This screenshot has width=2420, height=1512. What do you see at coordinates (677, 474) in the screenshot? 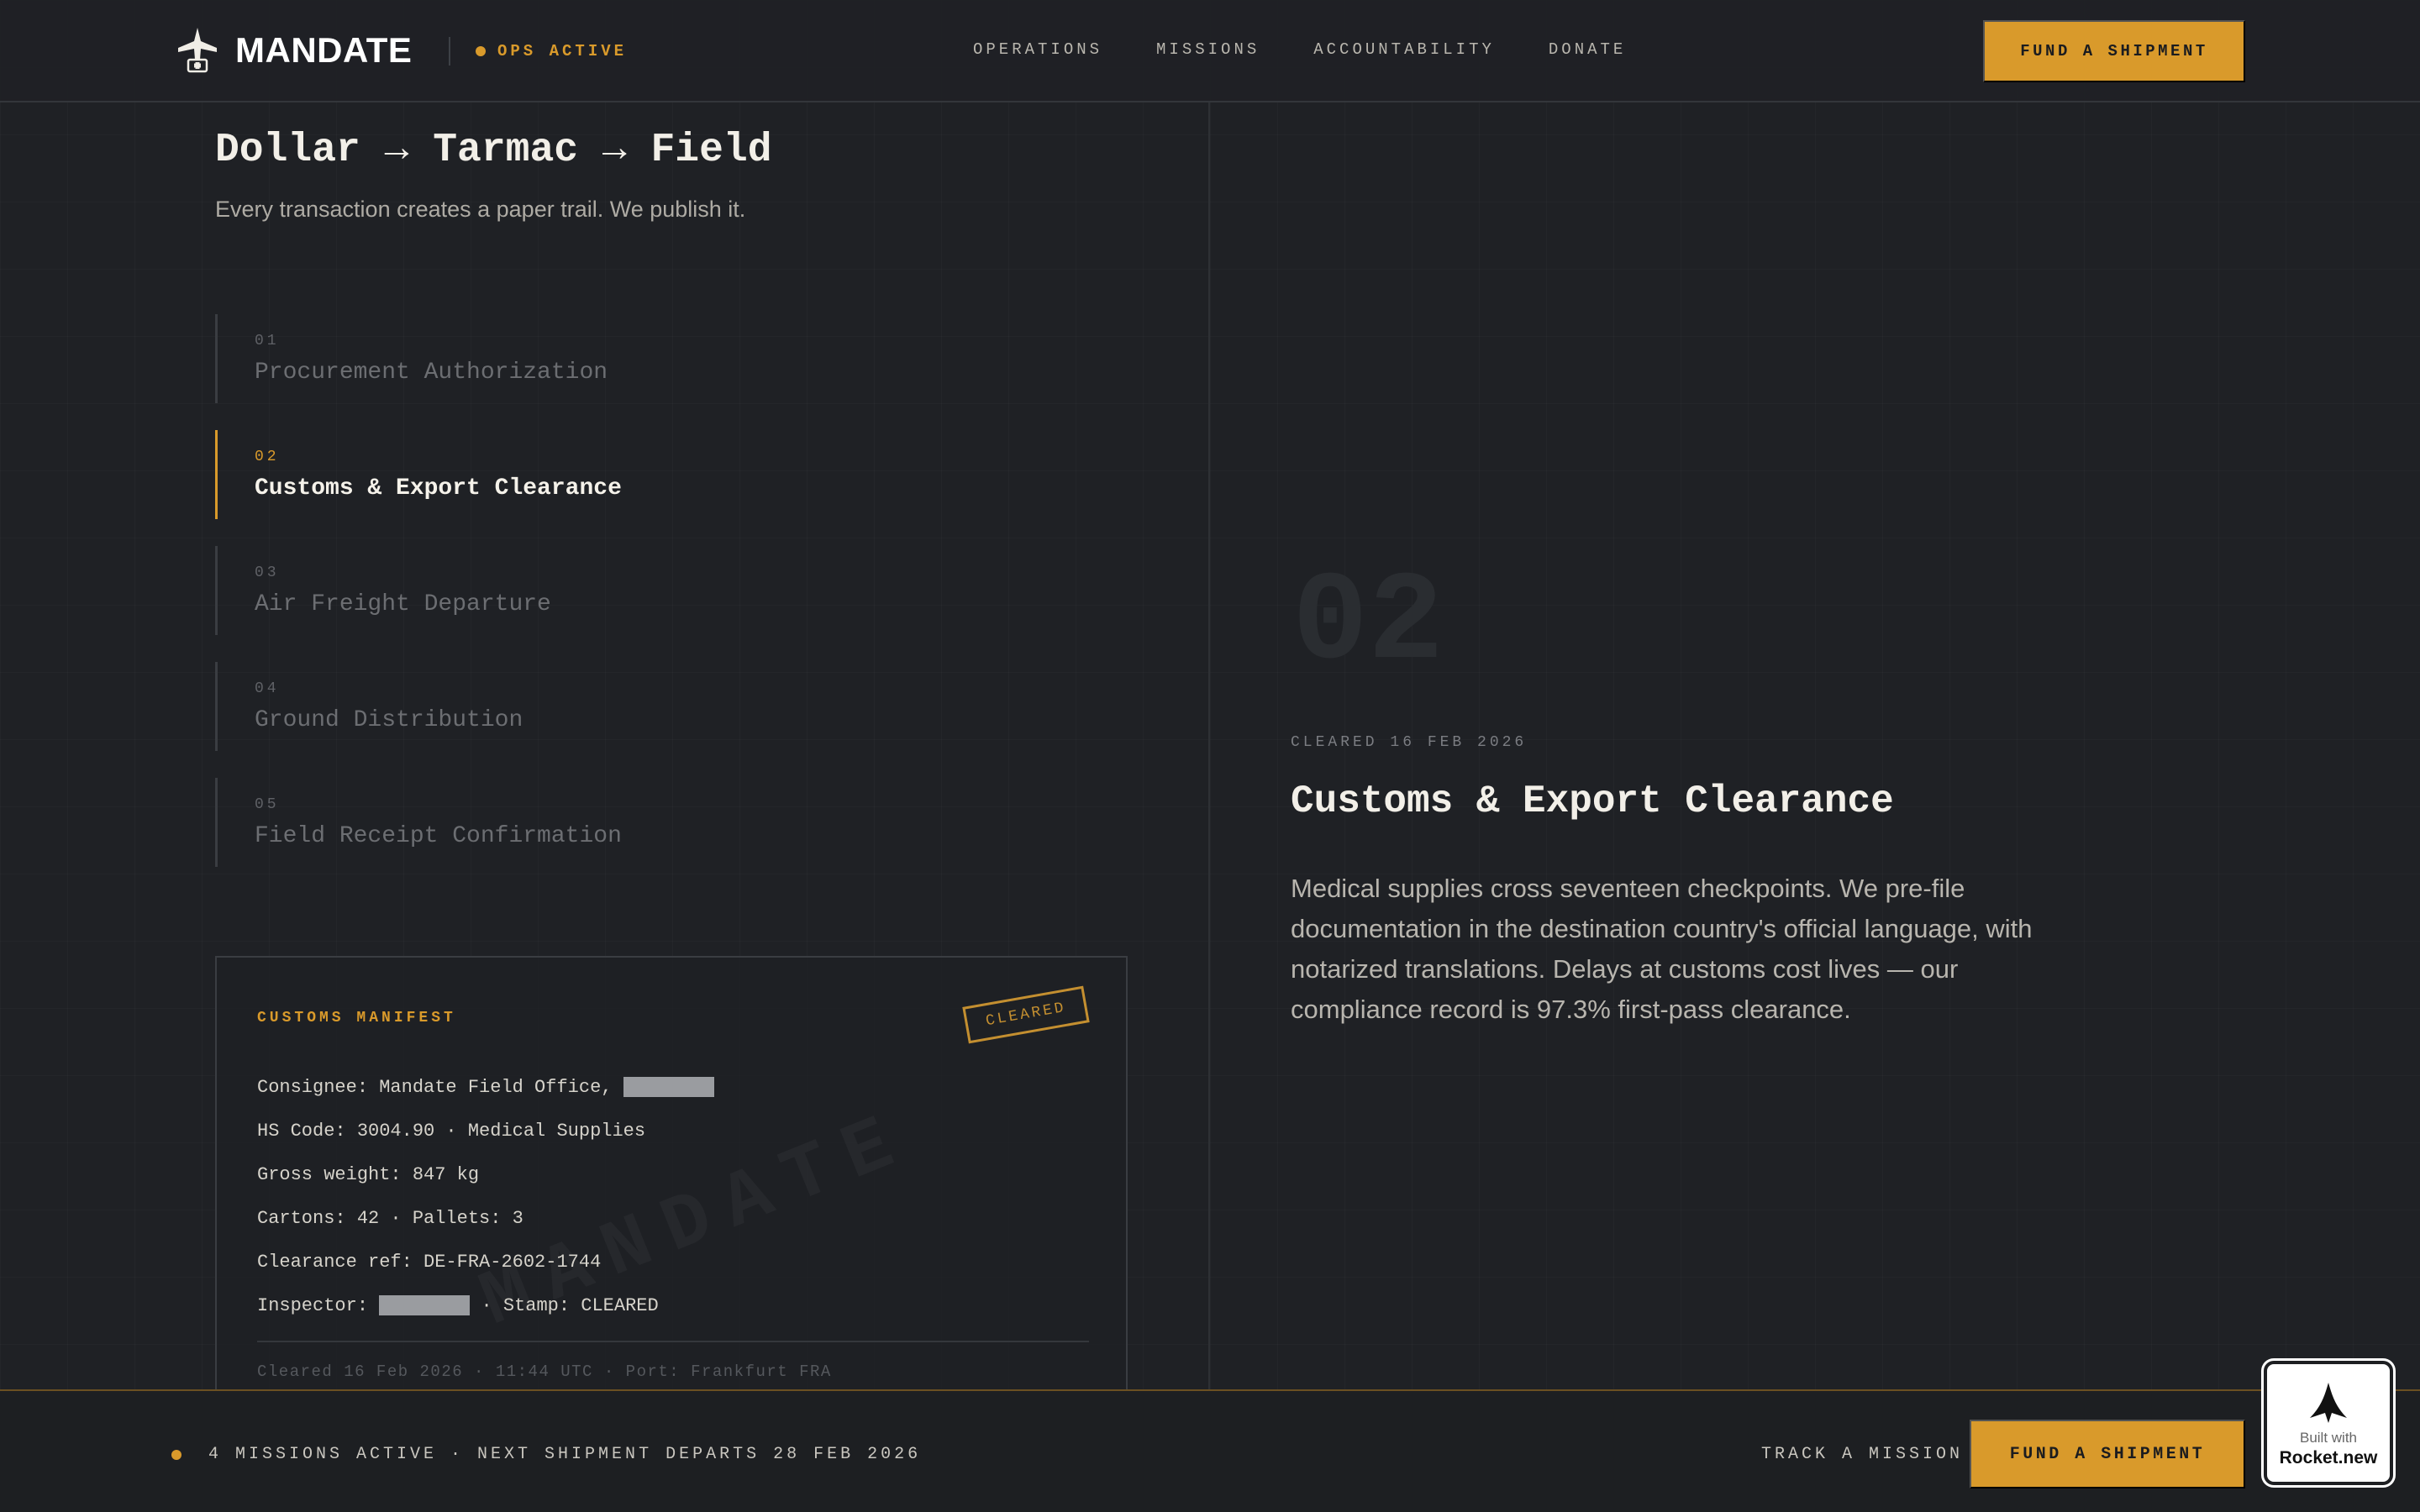
I see `step-customs: 02 Customs & Export Clearance` at bounding box center [677, 474].